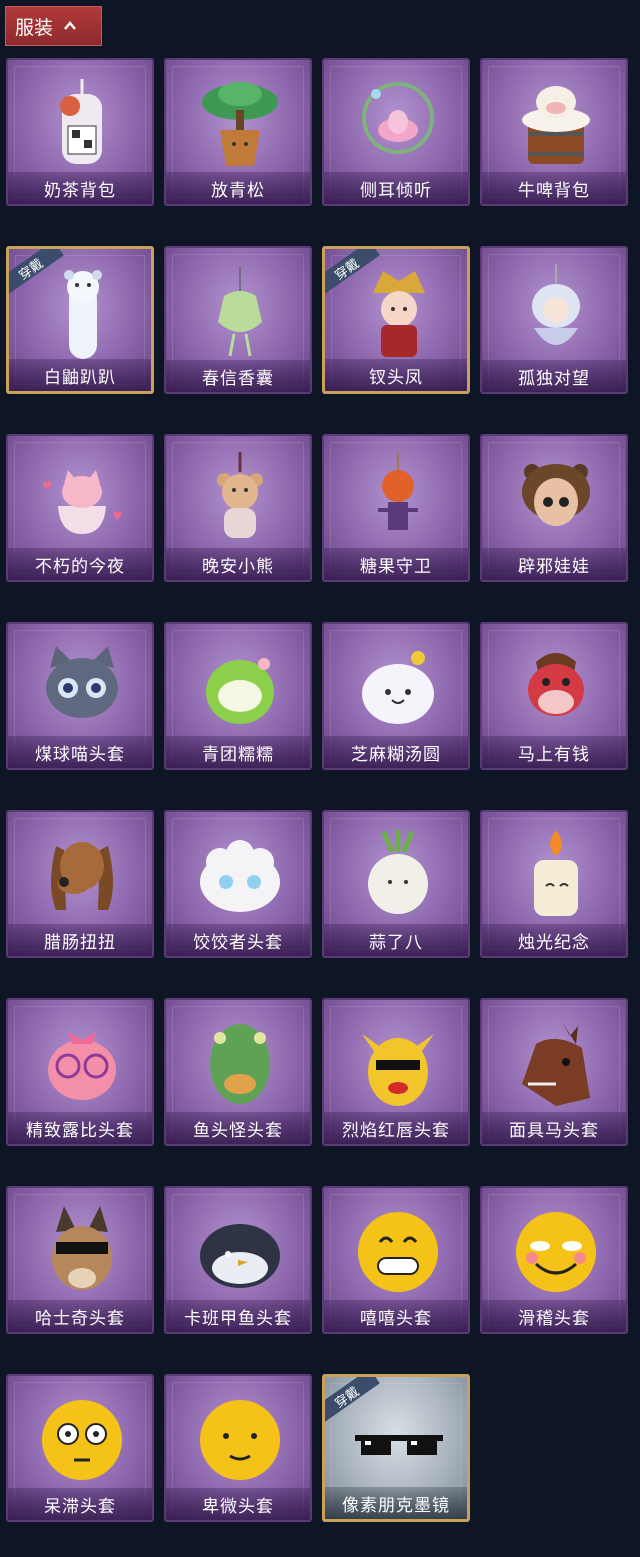  I want to click on item-name: 青团糯糯, so click(238, 752).